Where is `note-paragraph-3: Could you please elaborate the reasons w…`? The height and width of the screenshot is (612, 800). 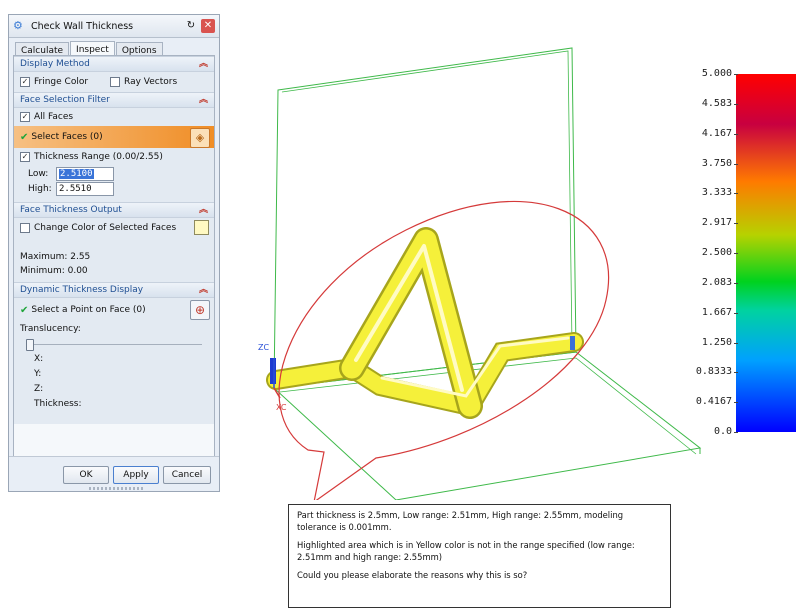
note-paragraph-3: Could you please elaborate the reasons w… is located at coordinates (412, 575).